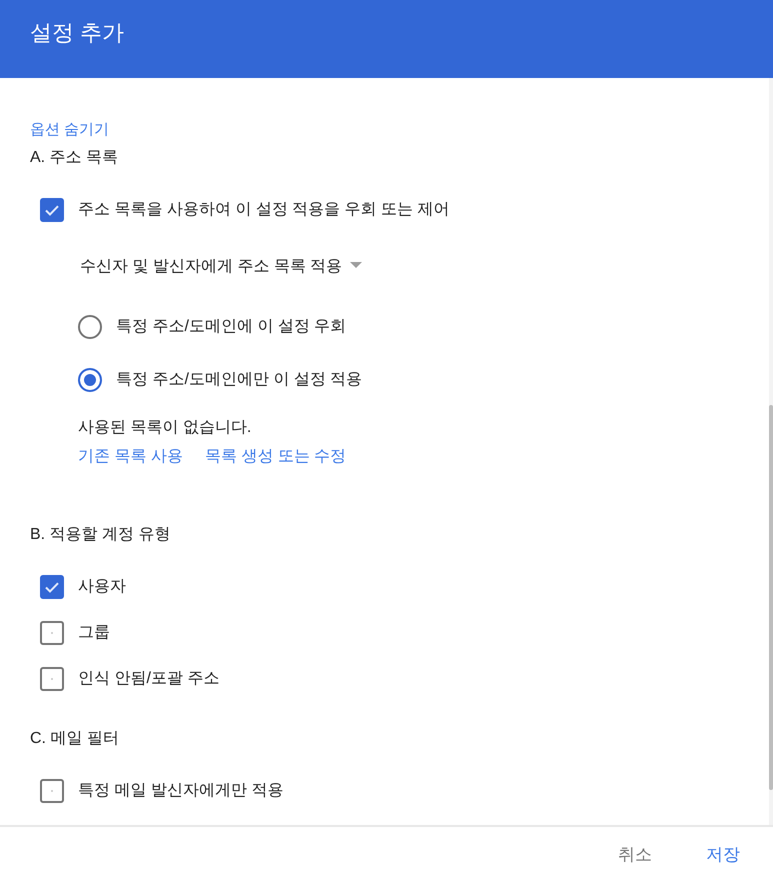 The image size is (773, 882). I want to click on radio-label: 특정 주소/도메인에 이 설정 우회, so click(231, 327).